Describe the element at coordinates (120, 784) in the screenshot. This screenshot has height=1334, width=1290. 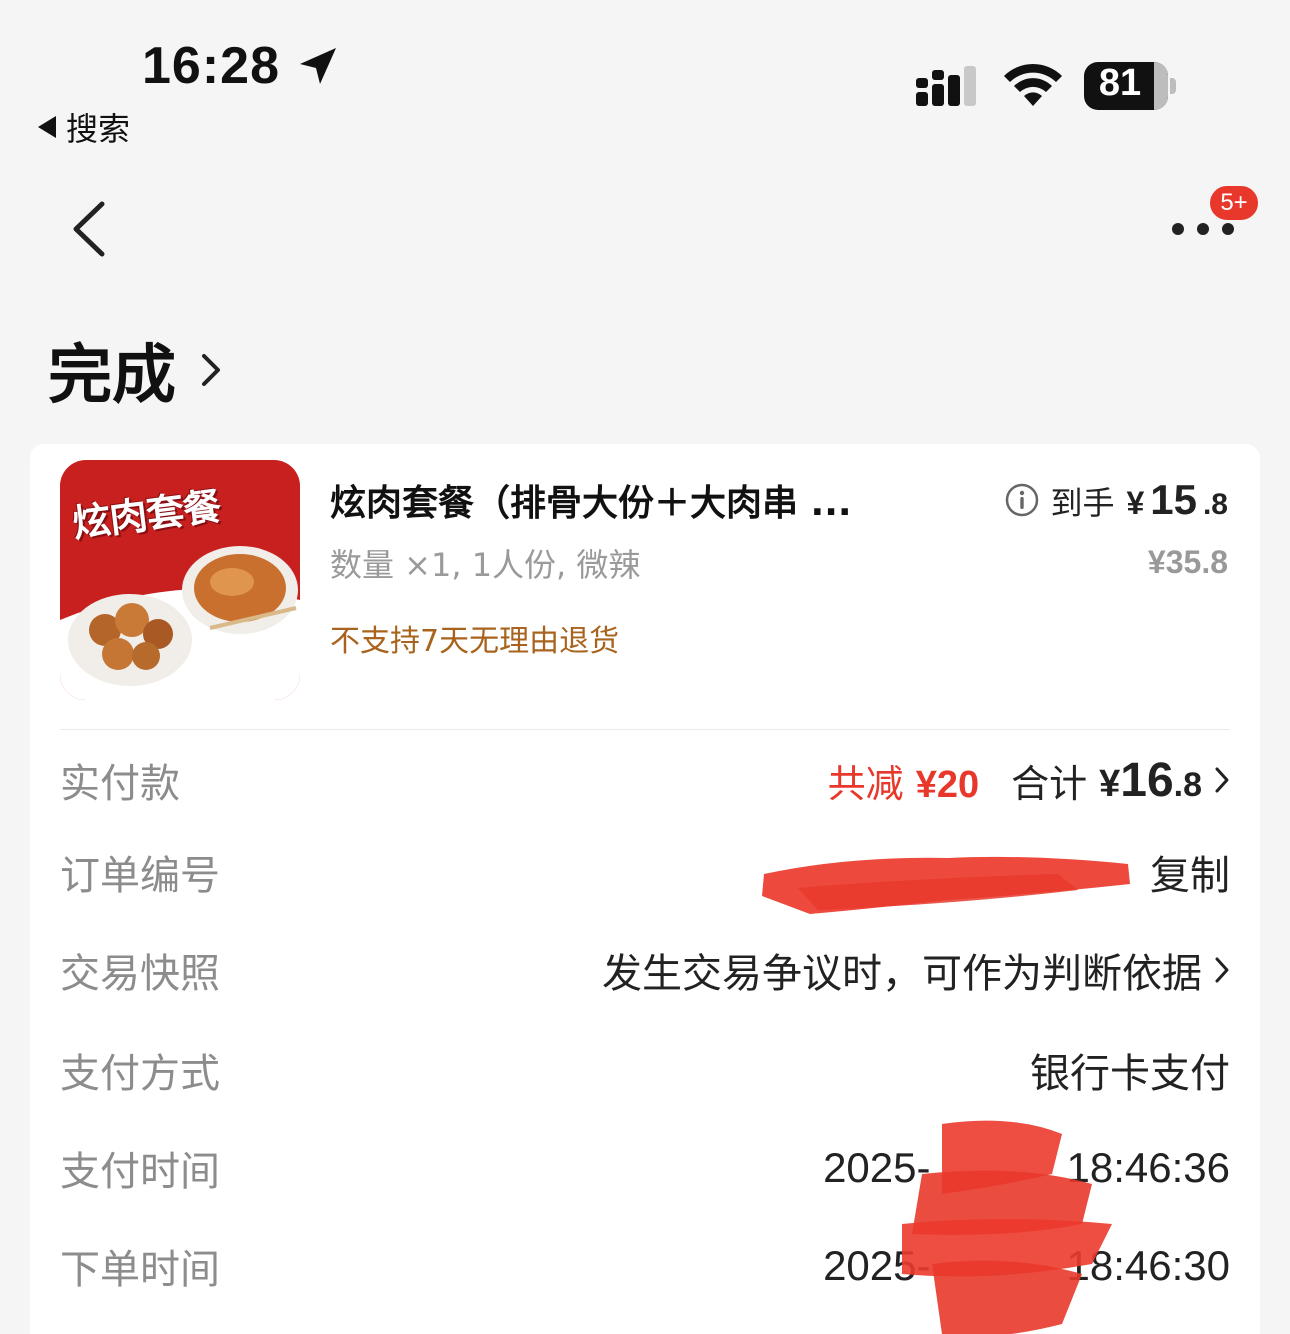
I see `paid-label: 实付款` at that location.